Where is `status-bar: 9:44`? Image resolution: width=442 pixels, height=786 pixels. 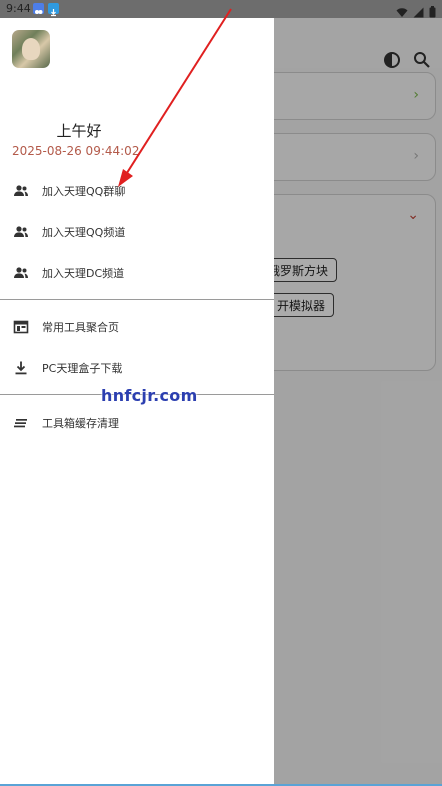
status-bar: 9:44 is located at coordinates (221, 9).